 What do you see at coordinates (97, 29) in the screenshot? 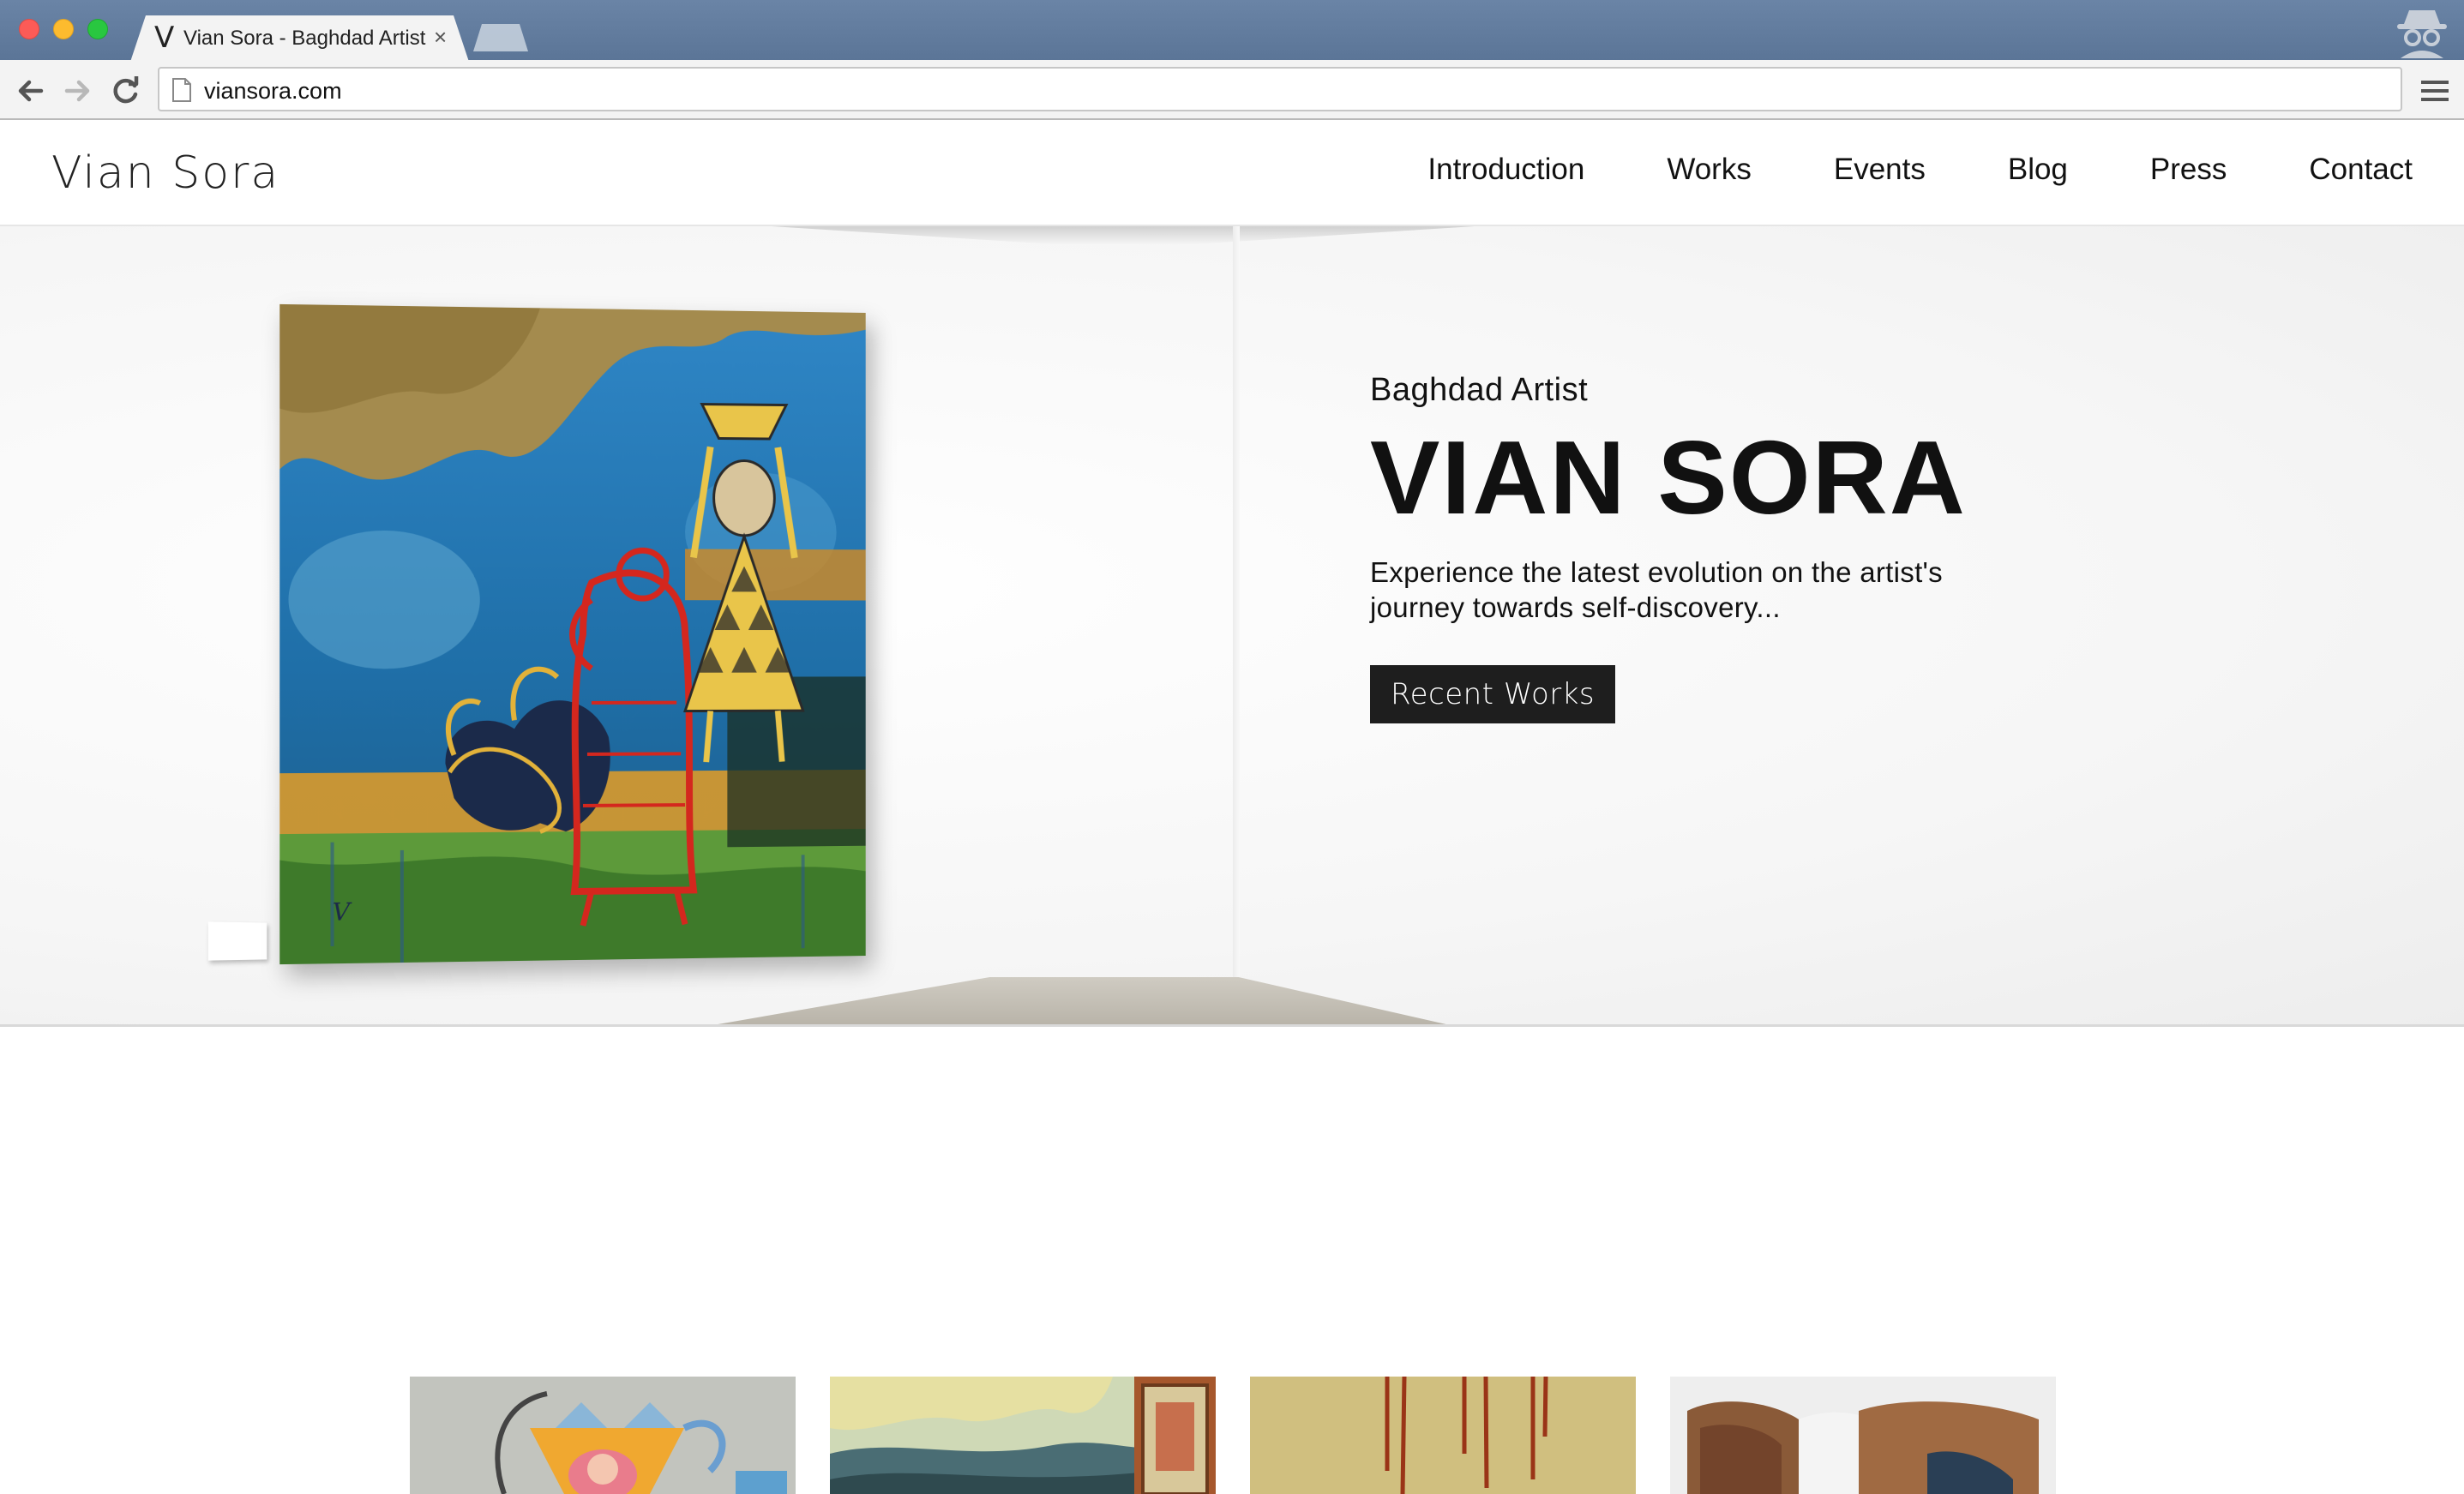
I see `window-zoom-button` at bounding box center [97, 29].